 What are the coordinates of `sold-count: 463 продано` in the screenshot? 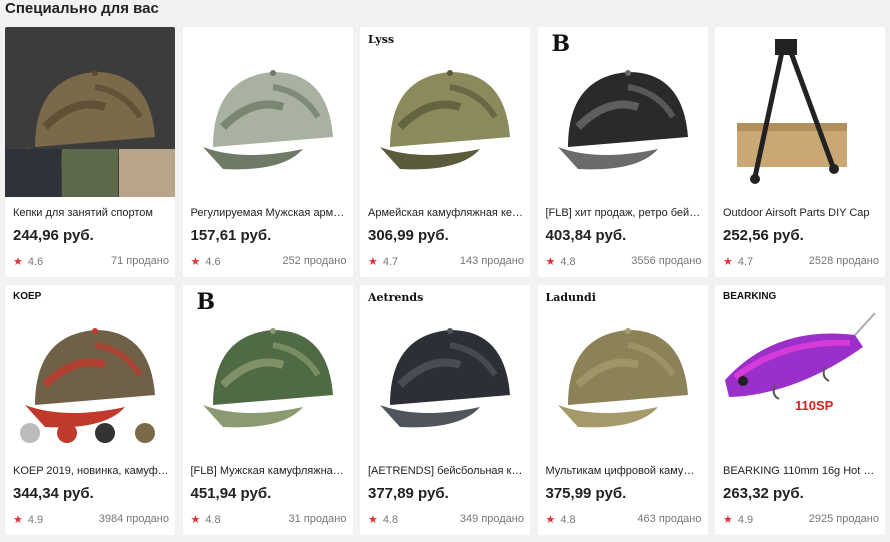 It's located at (669, 519).